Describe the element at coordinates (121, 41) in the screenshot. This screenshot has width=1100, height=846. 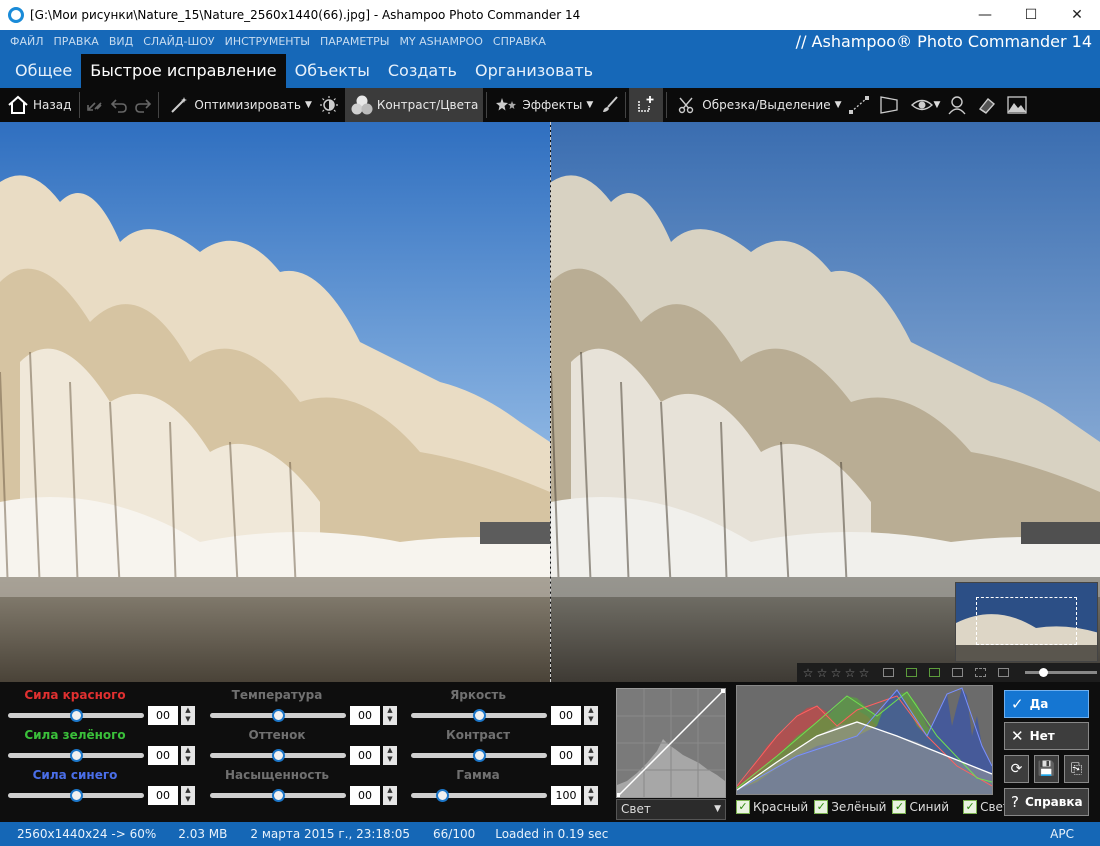
I see `menu-view: ВИД` at that location.